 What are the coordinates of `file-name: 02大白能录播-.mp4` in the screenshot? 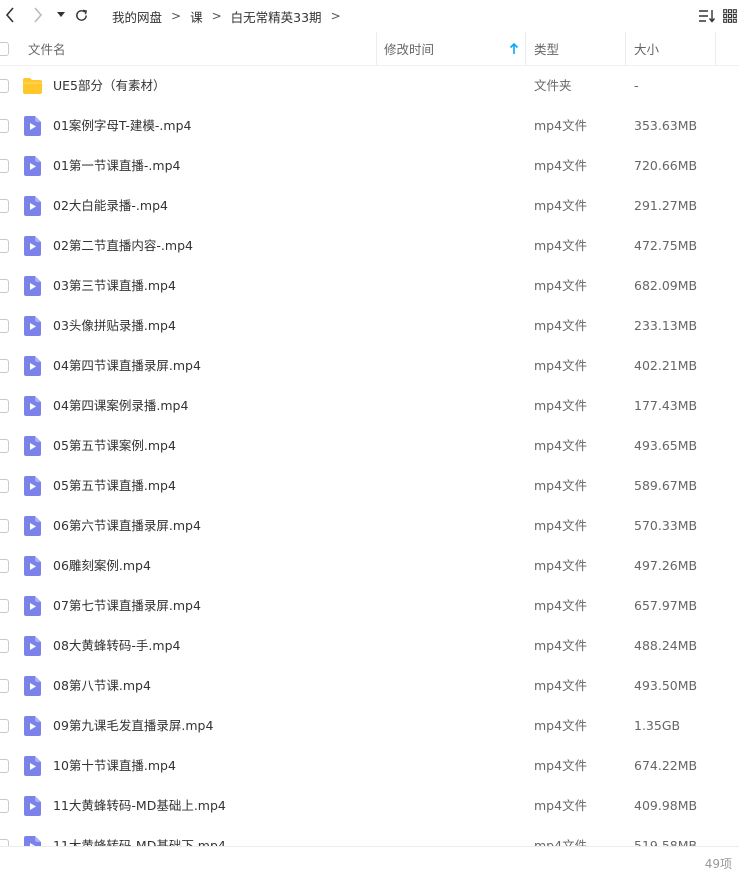 It's located at (110, 206).